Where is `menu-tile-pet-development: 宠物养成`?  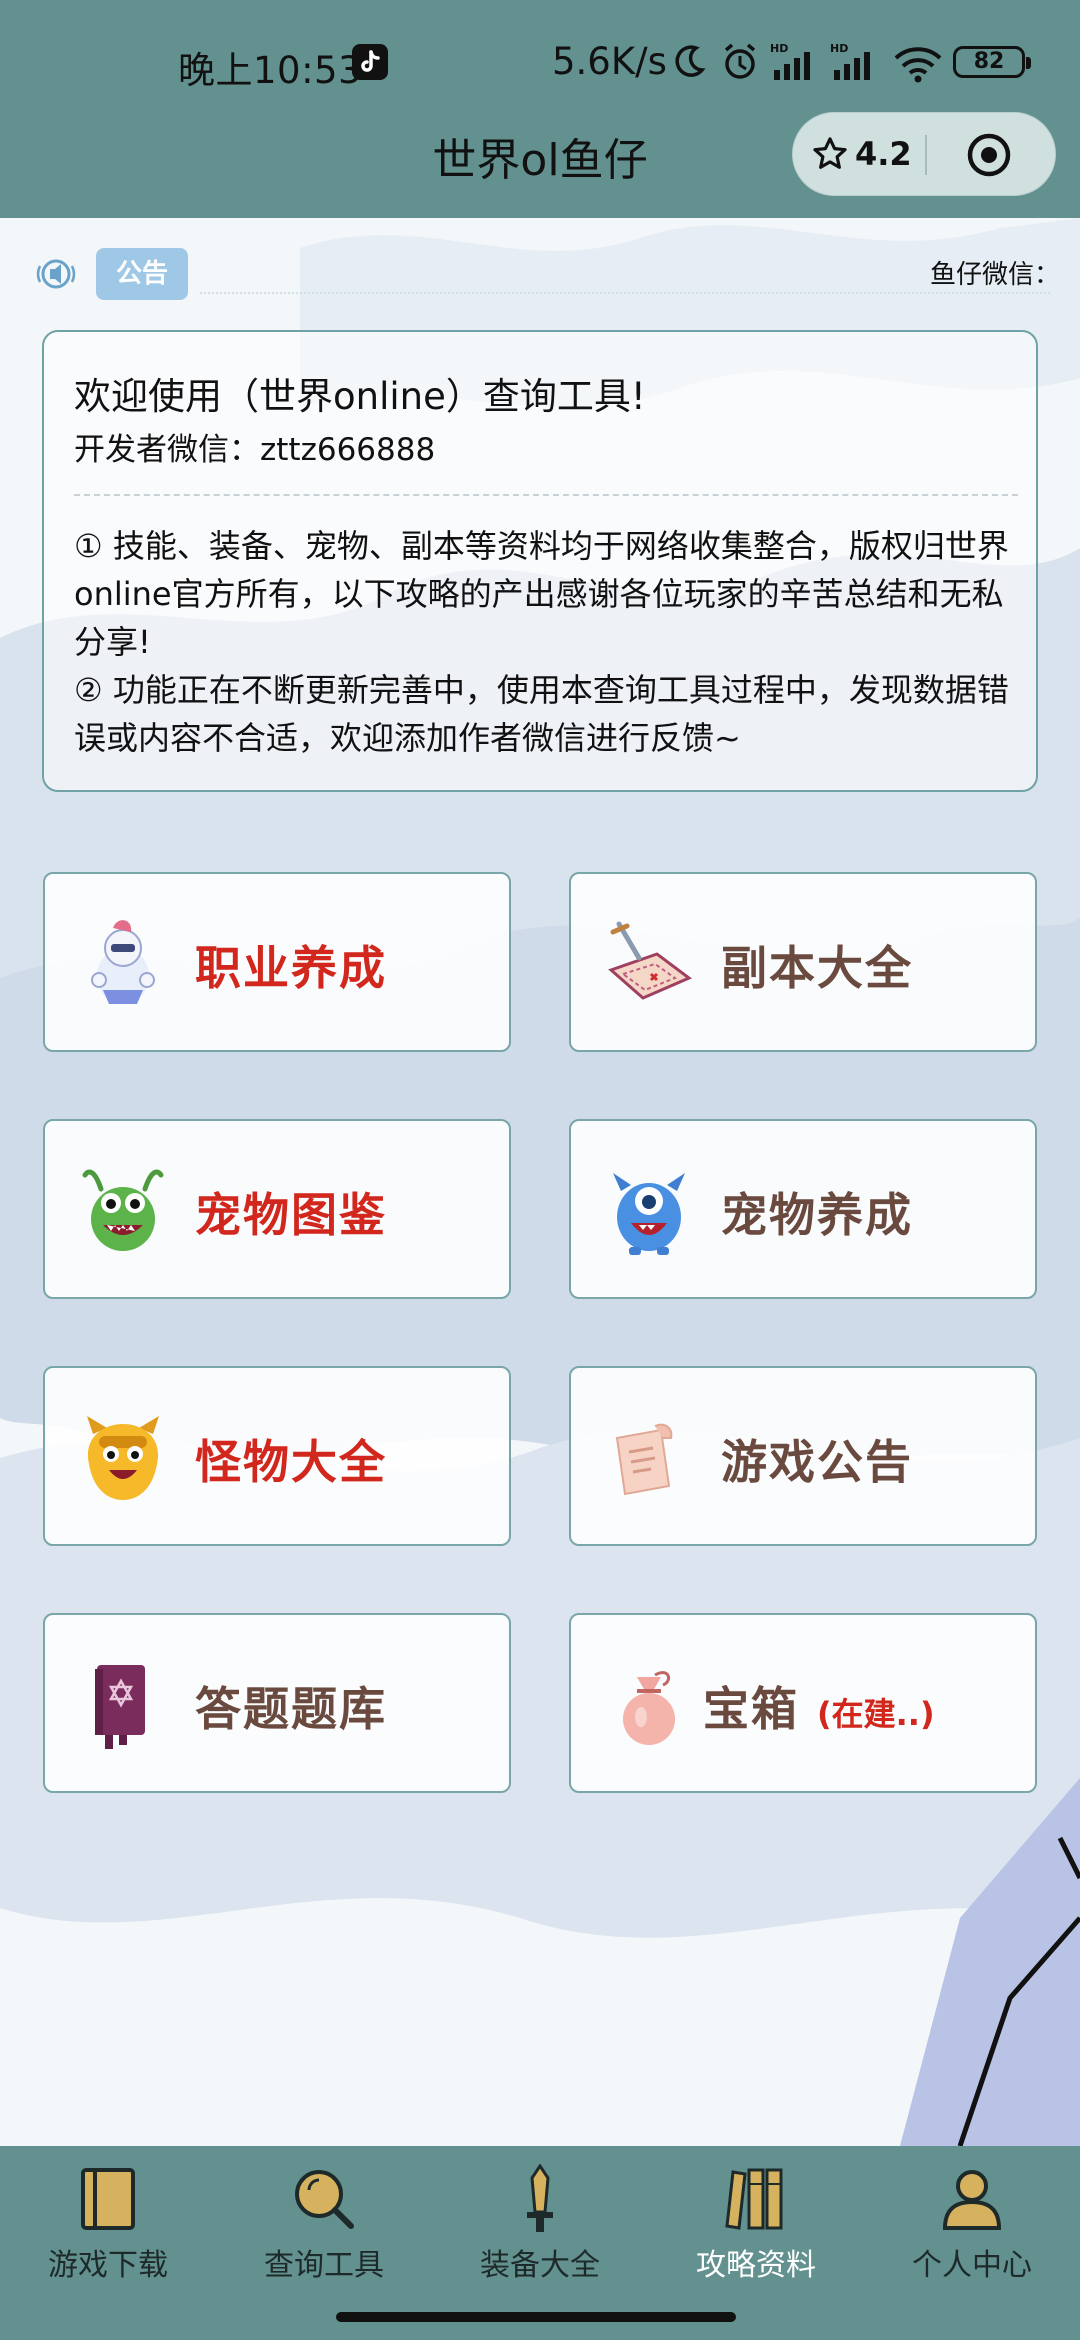
menu-tile-pet-development: 宠物养成 is located at coordinates (803, 1209).